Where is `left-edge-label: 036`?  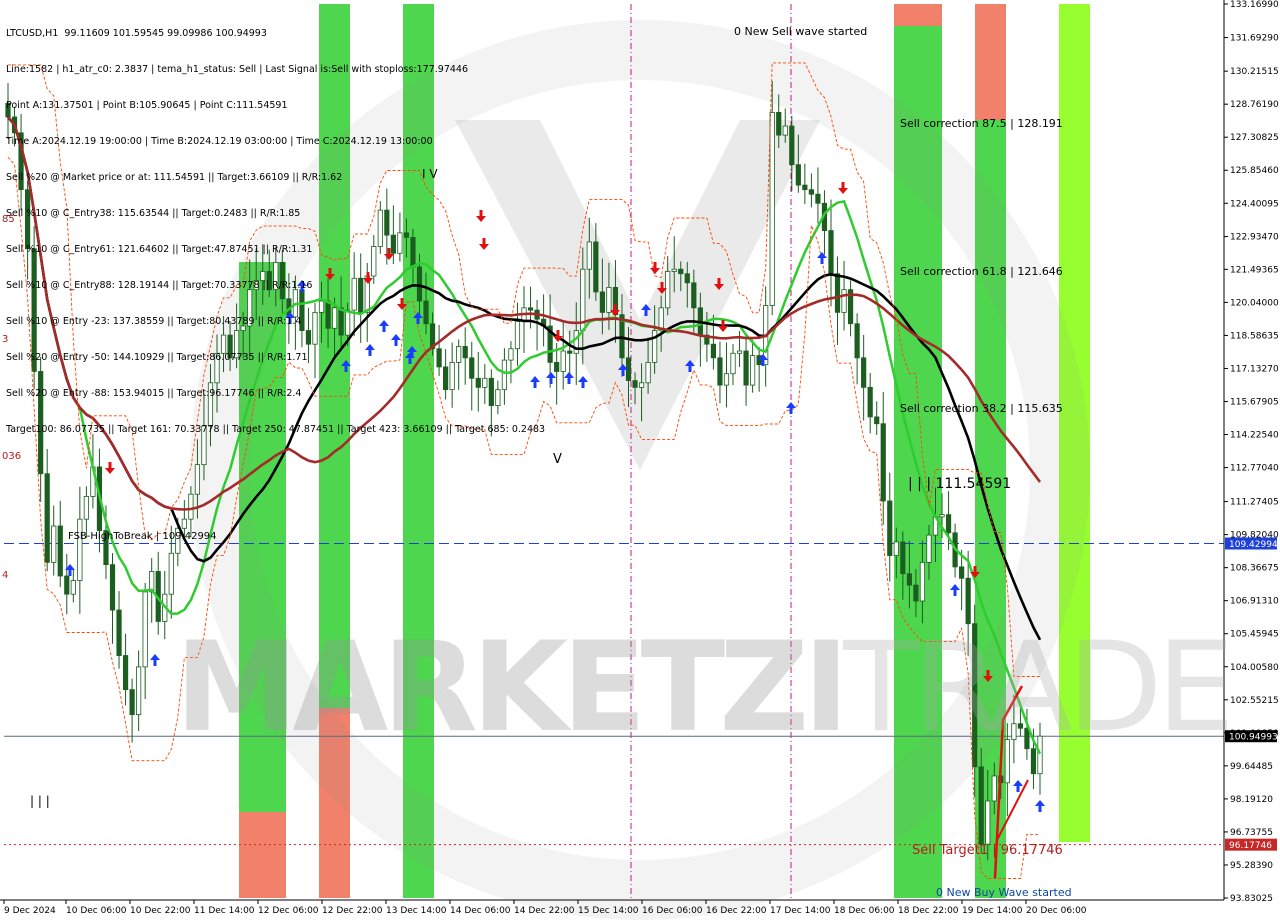 left-edge-label: 036 is located at coordinates (12, 456).